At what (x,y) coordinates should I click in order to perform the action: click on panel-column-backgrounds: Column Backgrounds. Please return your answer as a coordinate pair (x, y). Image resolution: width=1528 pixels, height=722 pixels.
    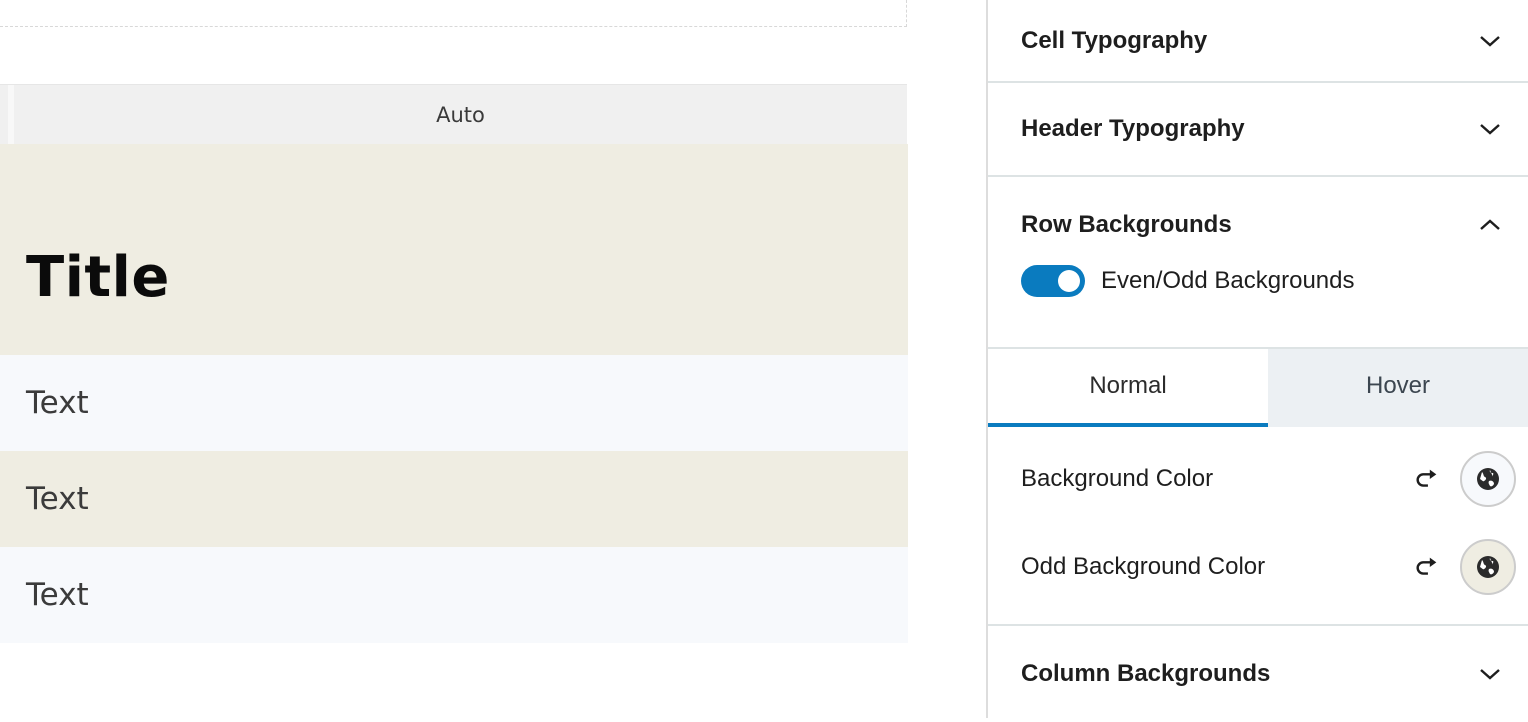
    Looking at the image, I should click on (1258, 672).